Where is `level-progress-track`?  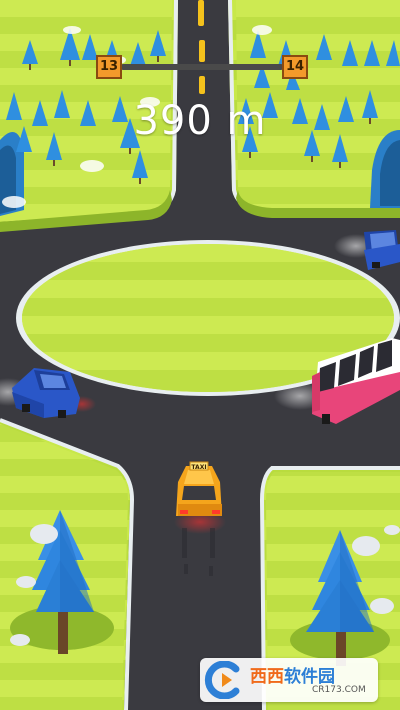 level-progress-track is located at coordinates (202, 67).